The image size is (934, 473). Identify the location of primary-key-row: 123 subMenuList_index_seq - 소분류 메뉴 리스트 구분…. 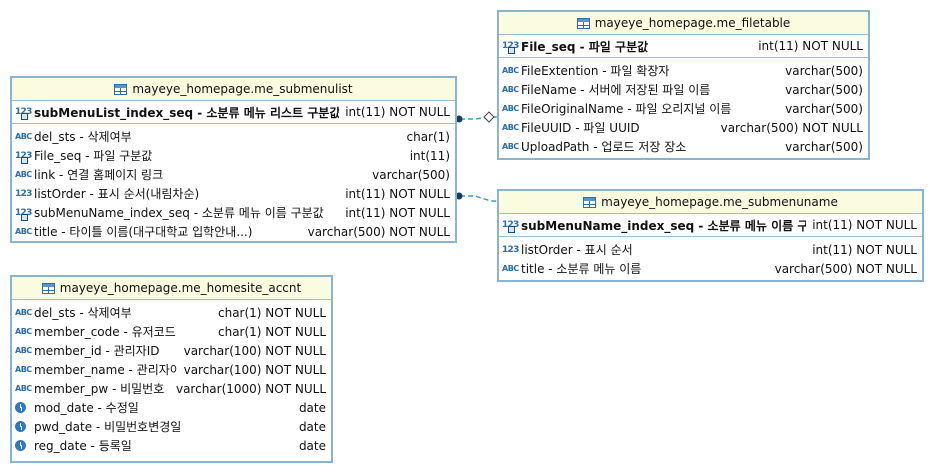
(233, 112).